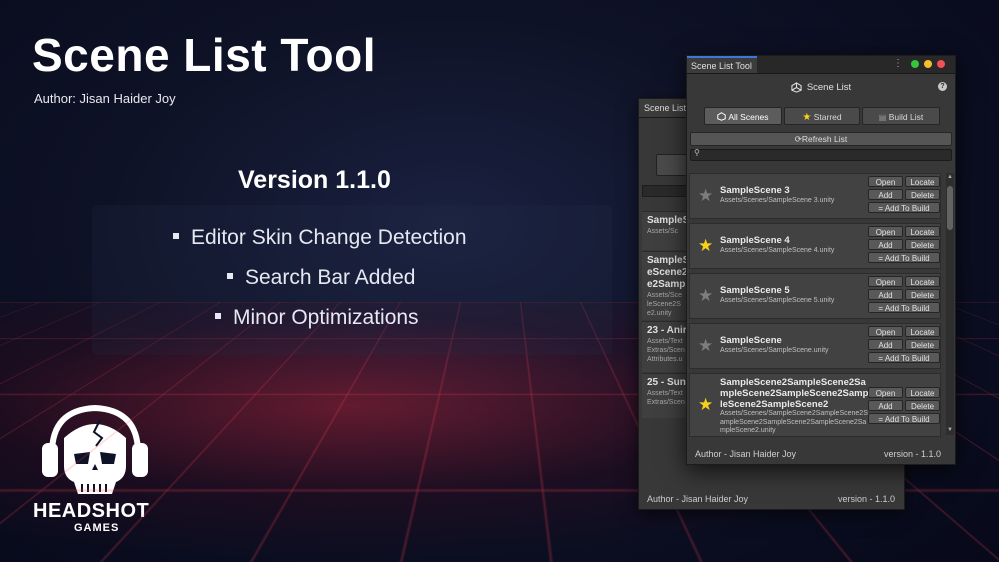  What do you see at coordinates (821, 65) in the screenshot?
I see `window-titlebar: Scene List Tool ⋮` at bounding box center [821, 65].